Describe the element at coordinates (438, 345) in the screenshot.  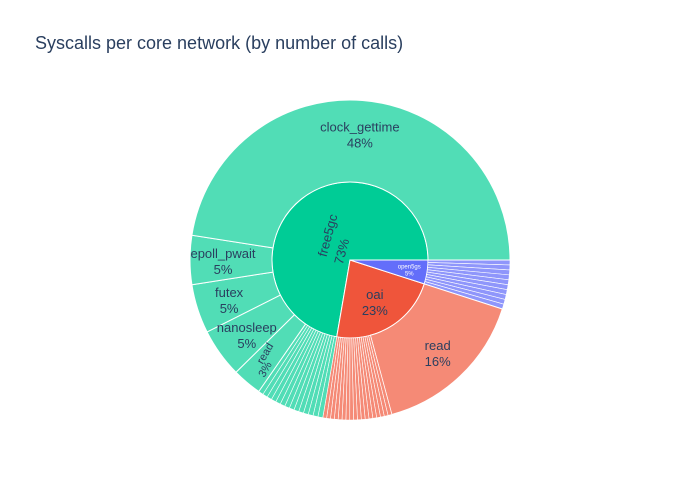
I see `outer-label-oai-read: read` at that location.